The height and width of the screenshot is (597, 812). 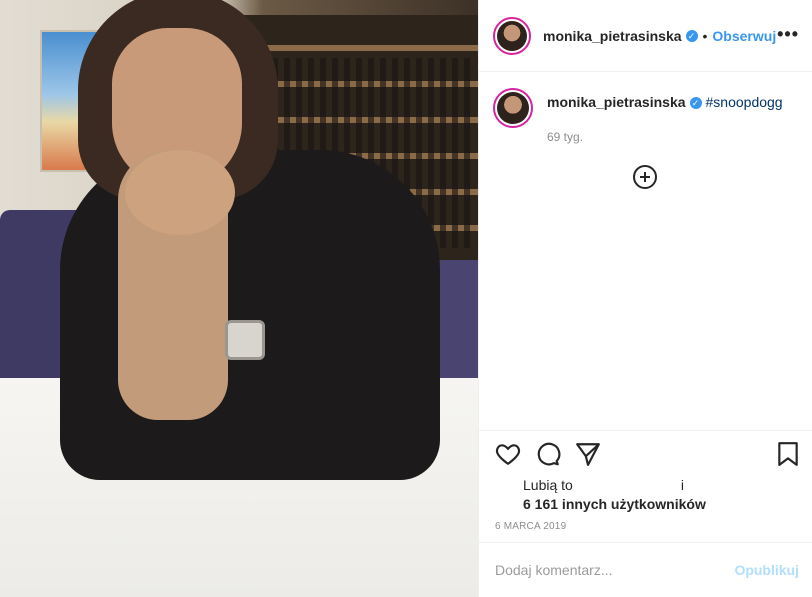 I want to click on likes-prefix: Lubią to, so click(x=548, y=485).